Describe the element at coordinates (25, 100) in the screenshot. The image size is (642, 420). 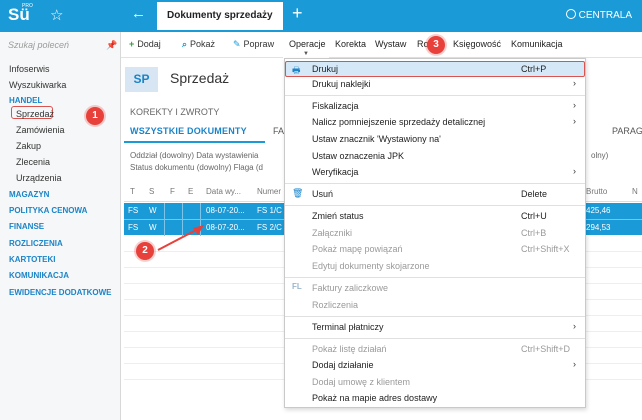
I see `sidebar-section-handel: HANDEL` at that location.